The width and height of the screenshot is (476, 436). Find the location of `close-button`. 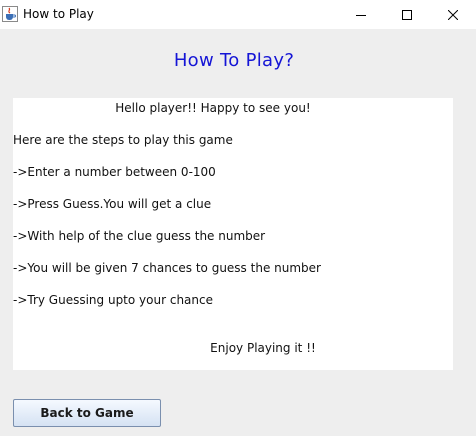

close-button is located at coordinates (453, 14).